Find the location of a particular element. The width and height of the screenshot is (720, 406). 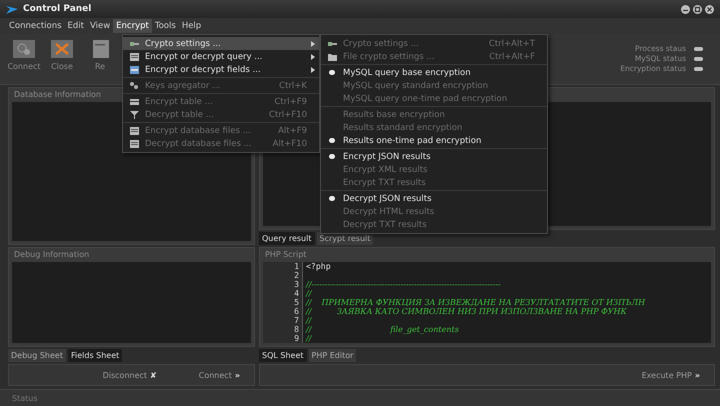

menu: Edit is located at coordinates (75, 26).